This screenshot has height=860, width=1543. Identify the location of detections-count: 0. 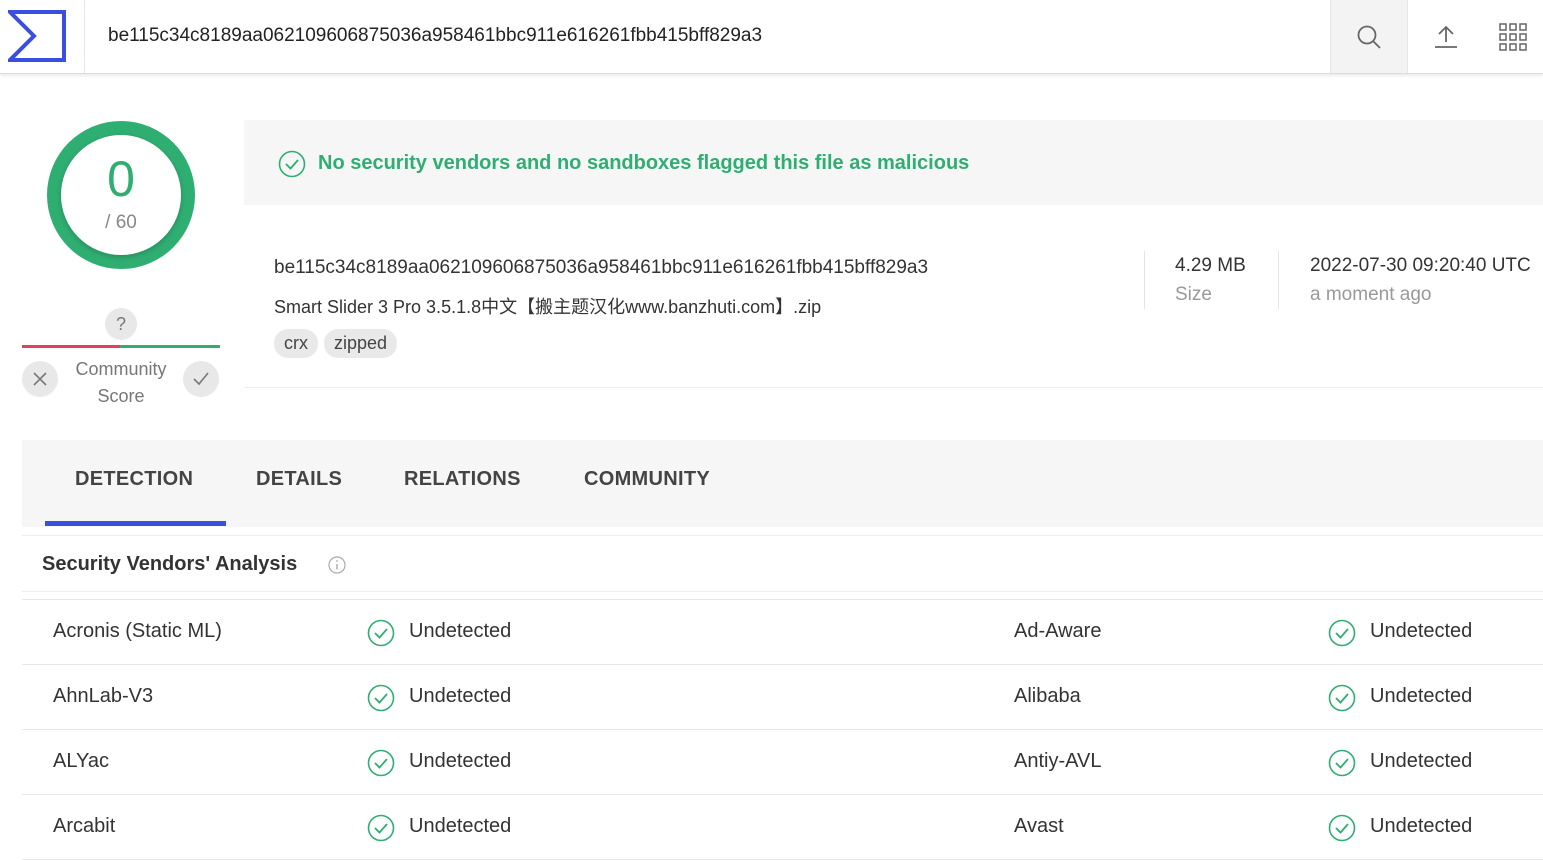
(121, 179).